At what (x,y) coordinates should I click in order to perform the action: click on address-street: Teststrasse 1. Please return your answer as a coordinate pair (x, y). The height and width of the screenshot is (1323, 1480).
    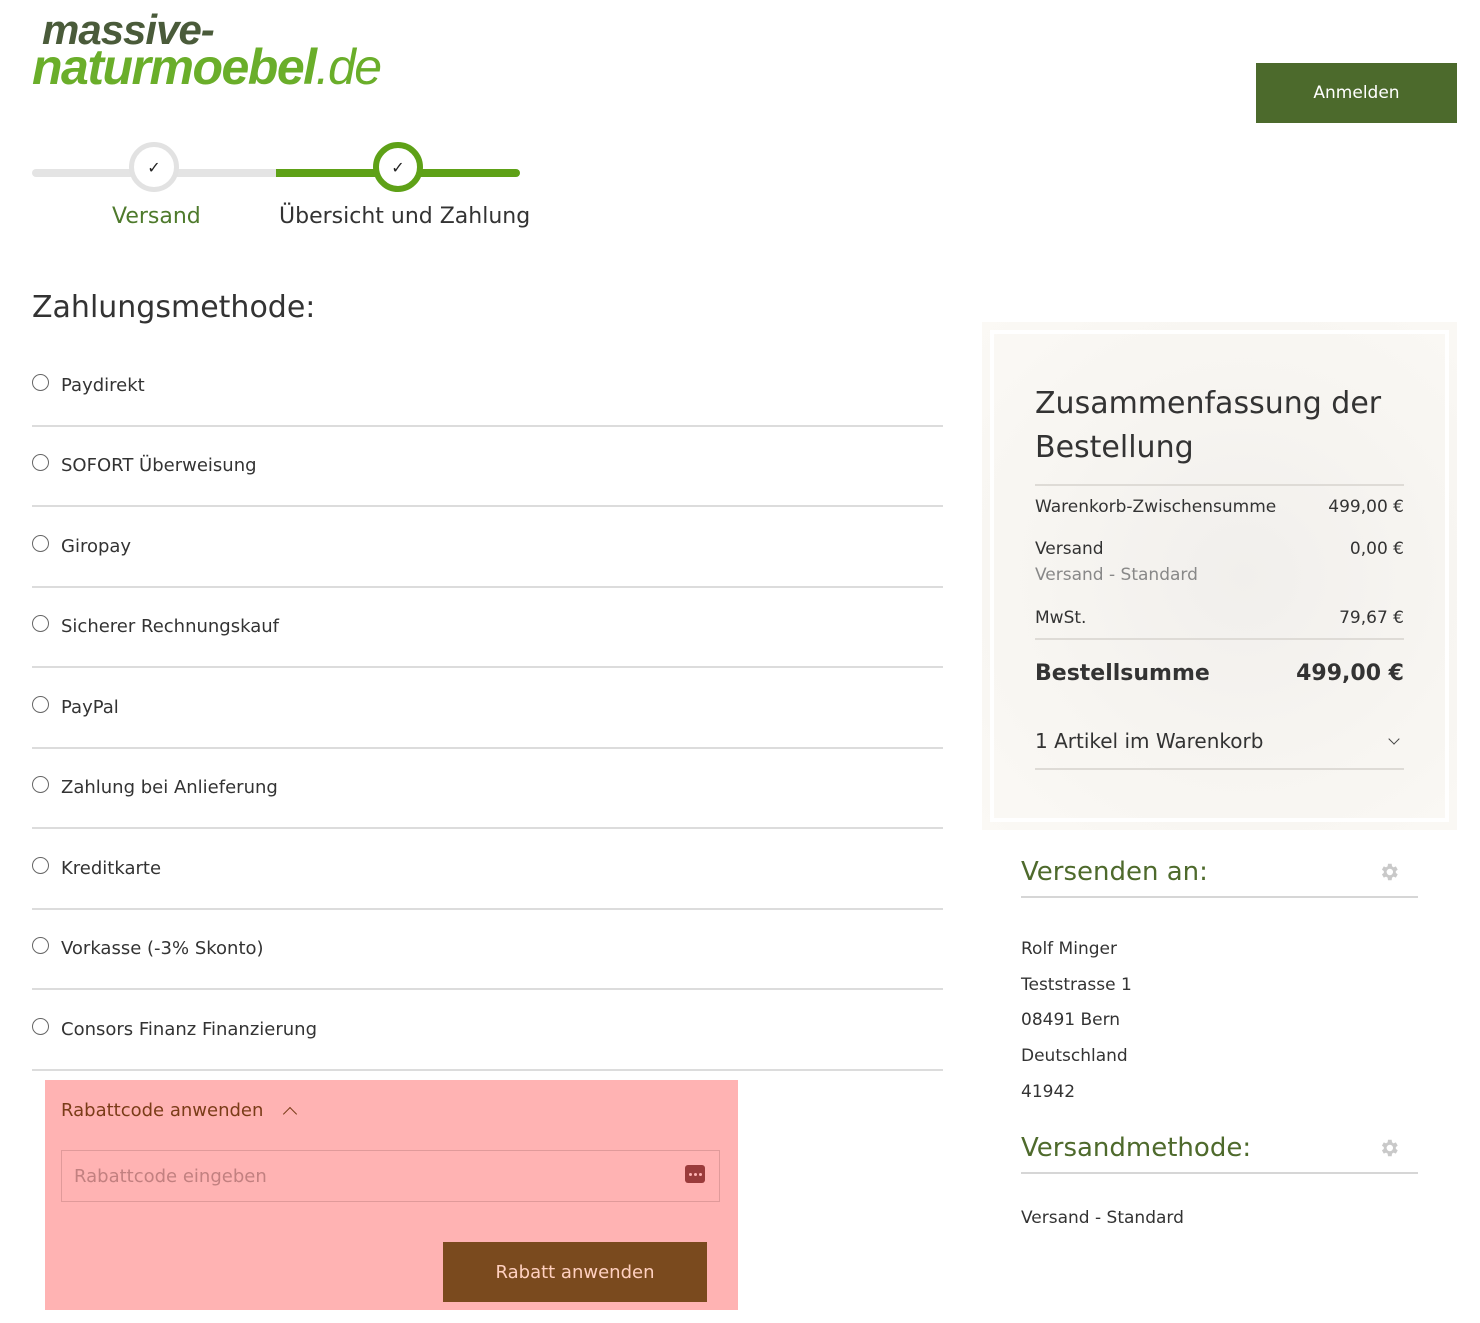
    Looking at the image, I should click on (1076, 984).